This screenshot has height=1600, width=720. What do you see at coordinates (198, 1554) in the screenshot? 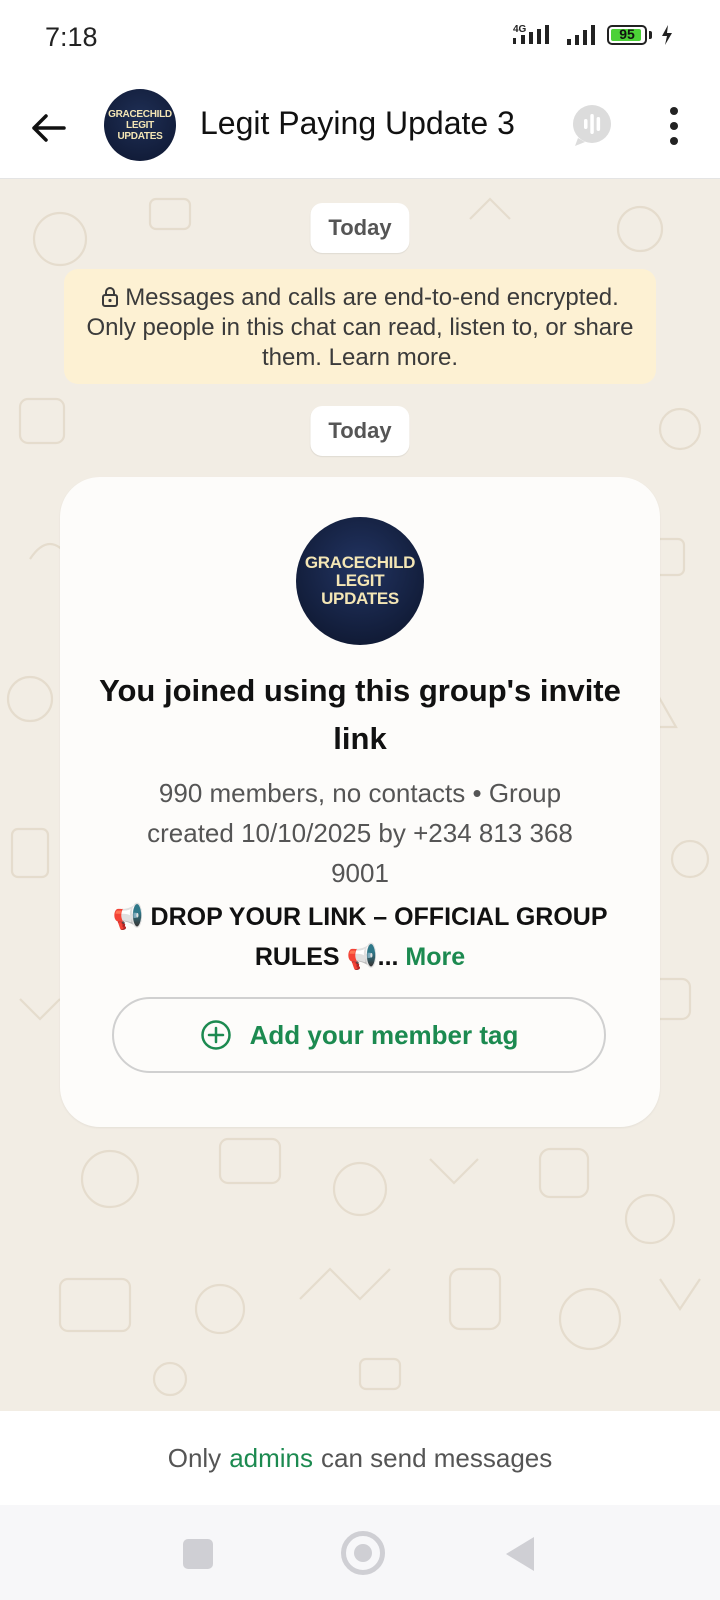
I see `recents-button` at bounding box center [198, 1554].